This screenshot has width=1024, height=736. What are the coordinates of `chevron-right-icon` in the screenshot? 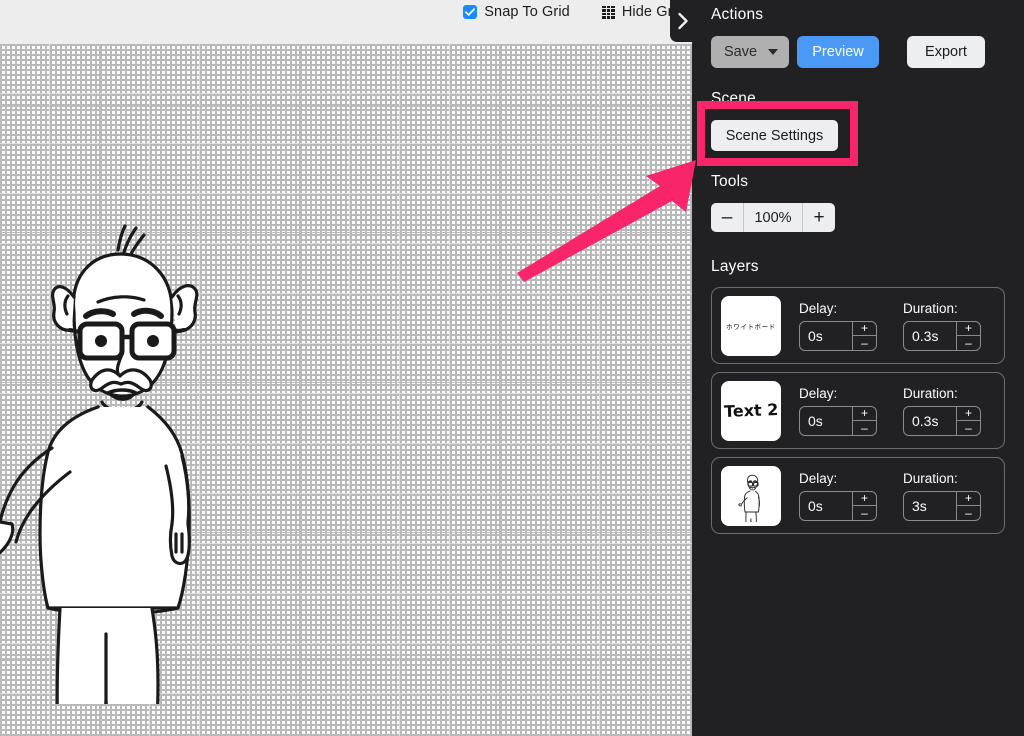 It's located at (683, 21).